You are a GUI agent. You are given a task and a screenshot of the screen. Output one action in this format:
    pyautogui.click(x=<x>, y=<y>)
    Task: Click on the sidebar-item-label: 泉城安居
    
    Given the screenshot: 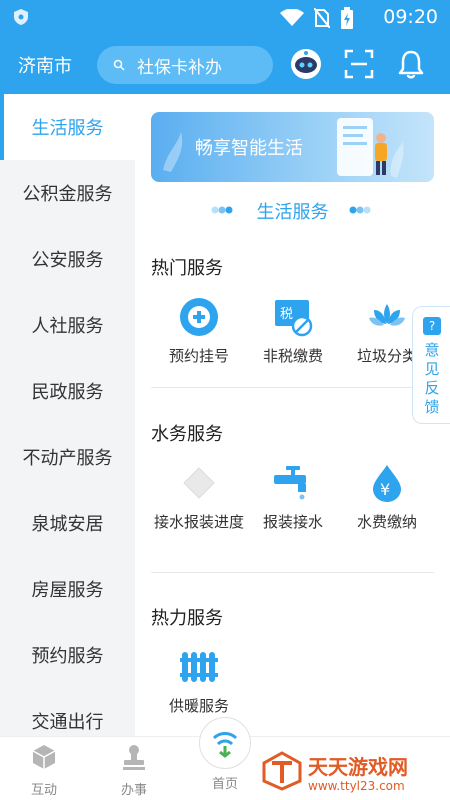 What is the action you would take?
    pyautogui.click(x=67, y=524)
    